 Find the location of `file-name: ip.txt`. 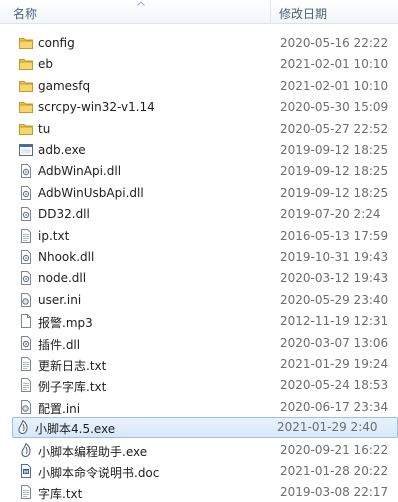

file-name: ip.txt is located at coordinates (54, 235).